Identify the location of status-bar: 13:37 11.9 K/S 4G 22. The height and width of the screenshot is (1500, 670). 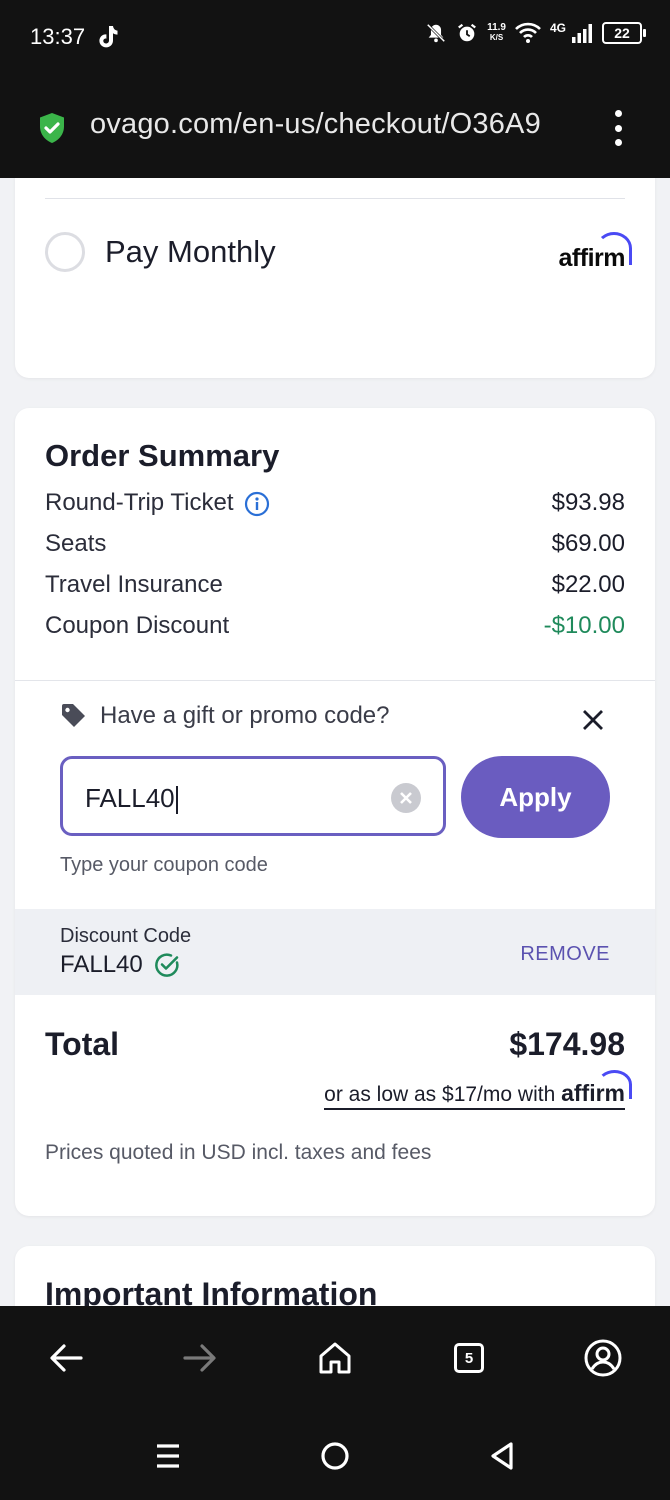
(335, 39).